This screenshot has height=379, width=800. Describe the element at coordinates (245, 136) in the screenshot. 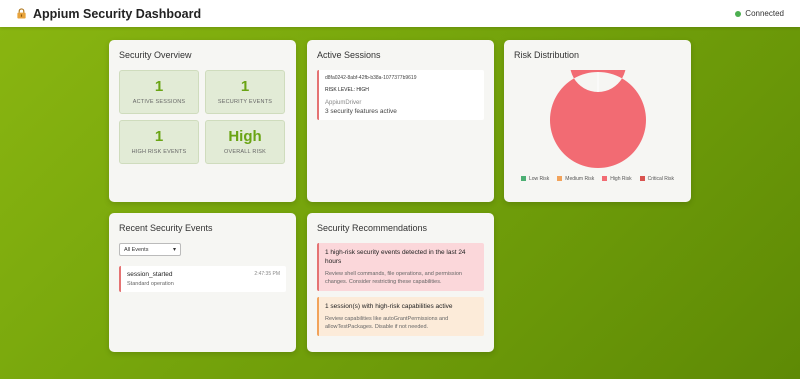

I see `stat-value: High` at that location.